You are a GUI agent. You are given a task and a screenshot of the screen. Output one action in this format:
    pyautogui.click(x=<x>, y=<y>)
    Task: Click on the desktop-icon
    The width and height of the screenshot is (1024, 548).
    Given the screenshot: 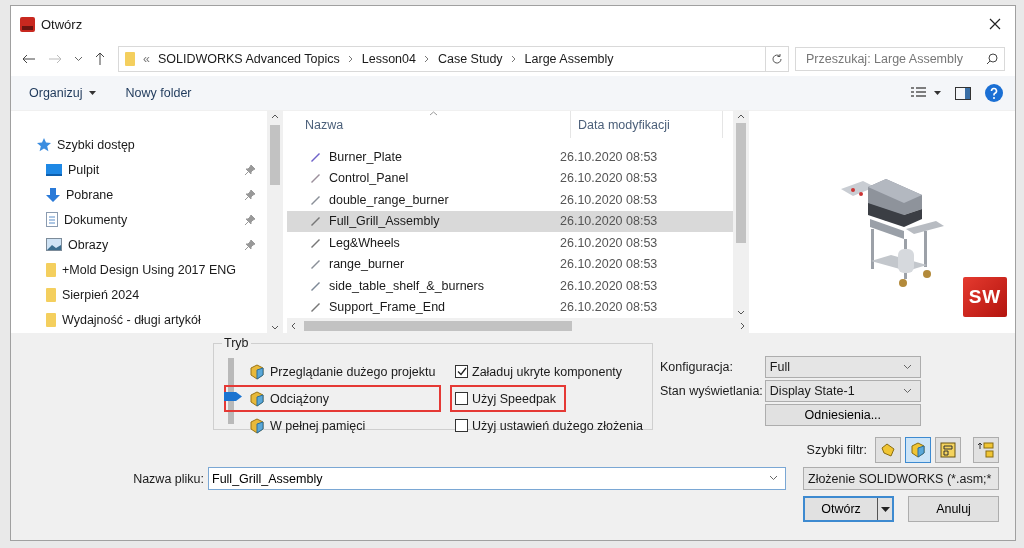 What is the action you would take?
    pyautogui.click(x=54, y=169)
    